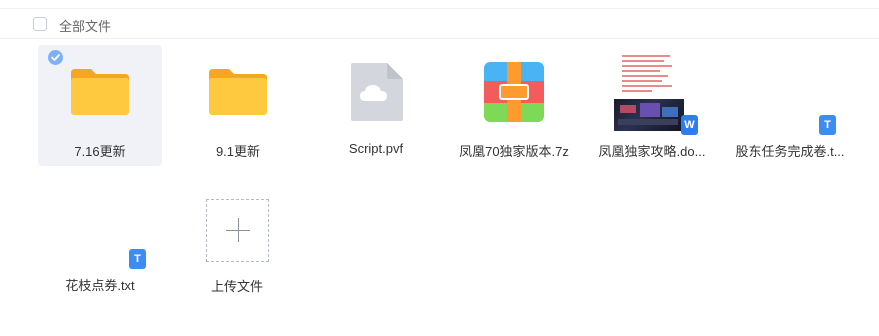 The height and width of the screenshot is (336, 879). Describe the element at coordinates (236, 286) in the screenshot. I see `upload-label: 上传文件` at that location.